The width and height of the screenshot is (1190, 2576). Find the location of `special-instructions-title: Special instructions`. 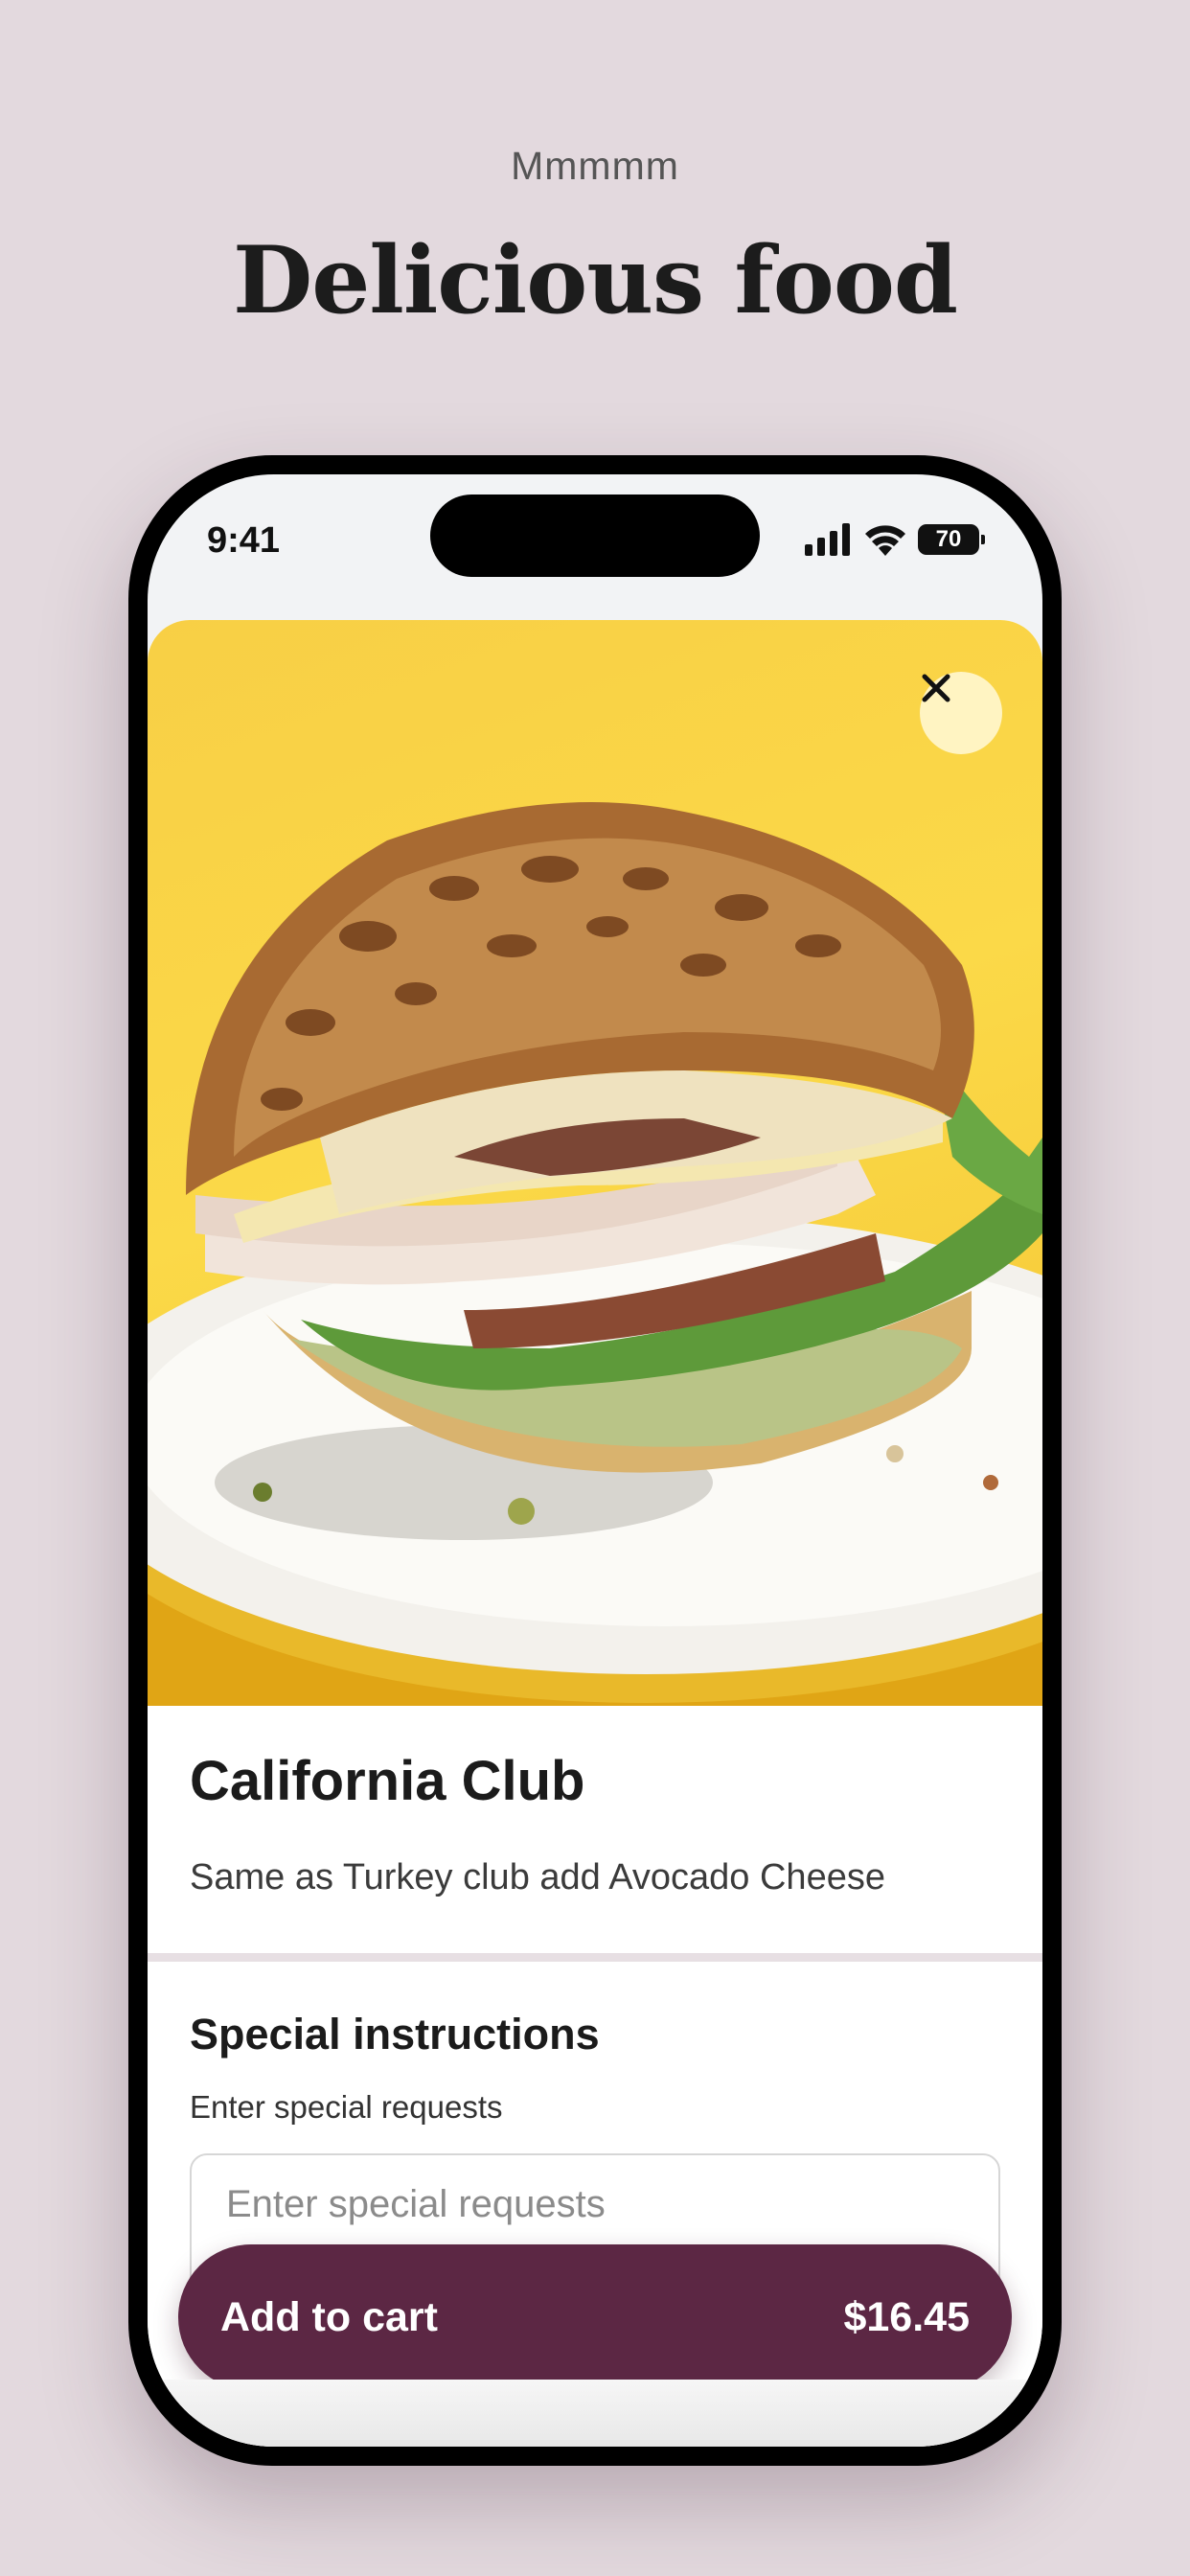

special-instructions-title: Special instructions is located at coordinates (395, 2034).